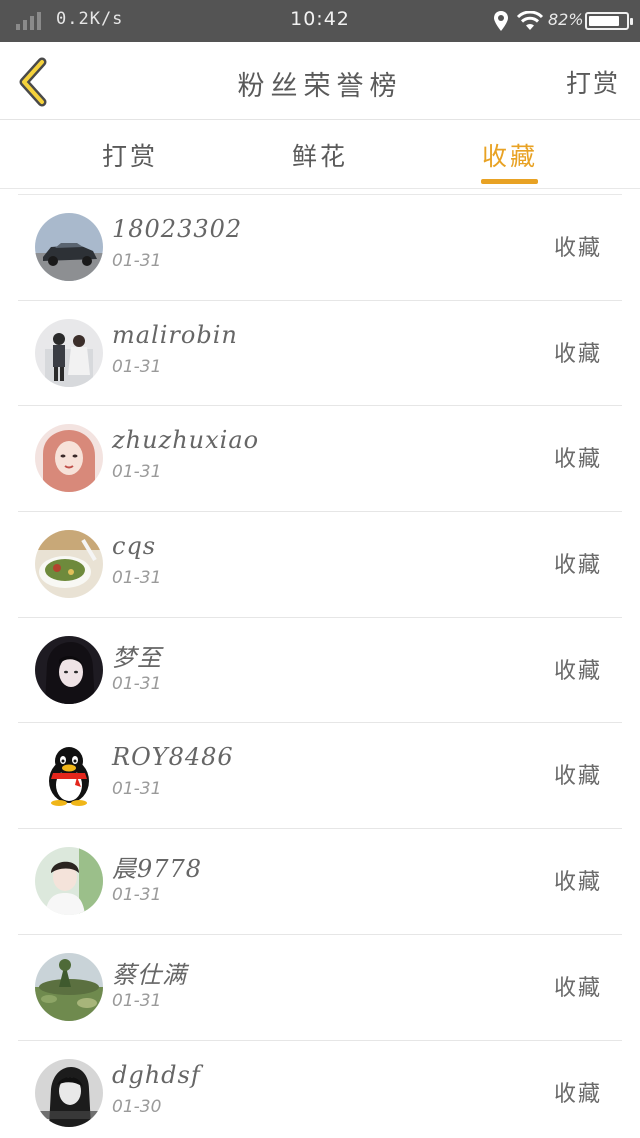 The width and height of the screenshot is (640, 1138). I want to click on tab-favorites: 收藏, so click(510, 155).